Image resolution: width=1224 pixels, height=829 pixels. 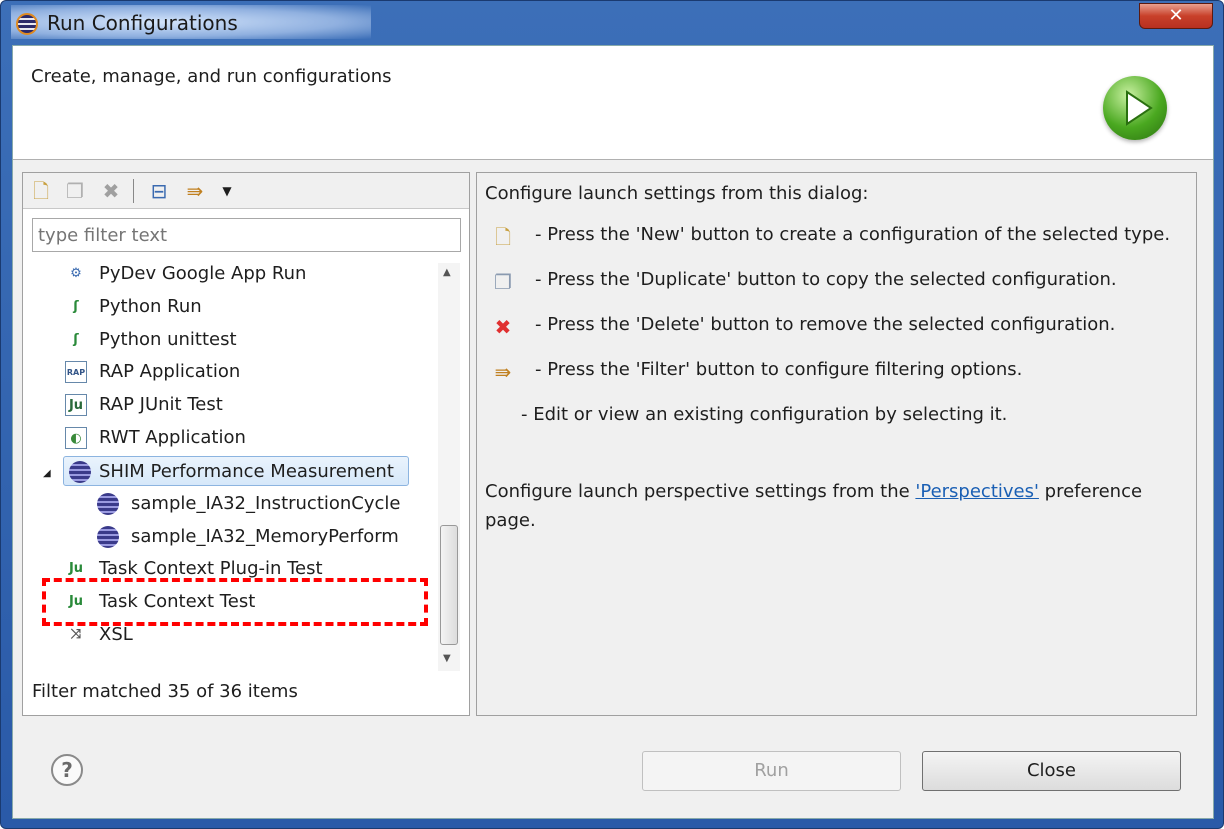 I want to click on help-button: ?, so click(x=67, y=770).